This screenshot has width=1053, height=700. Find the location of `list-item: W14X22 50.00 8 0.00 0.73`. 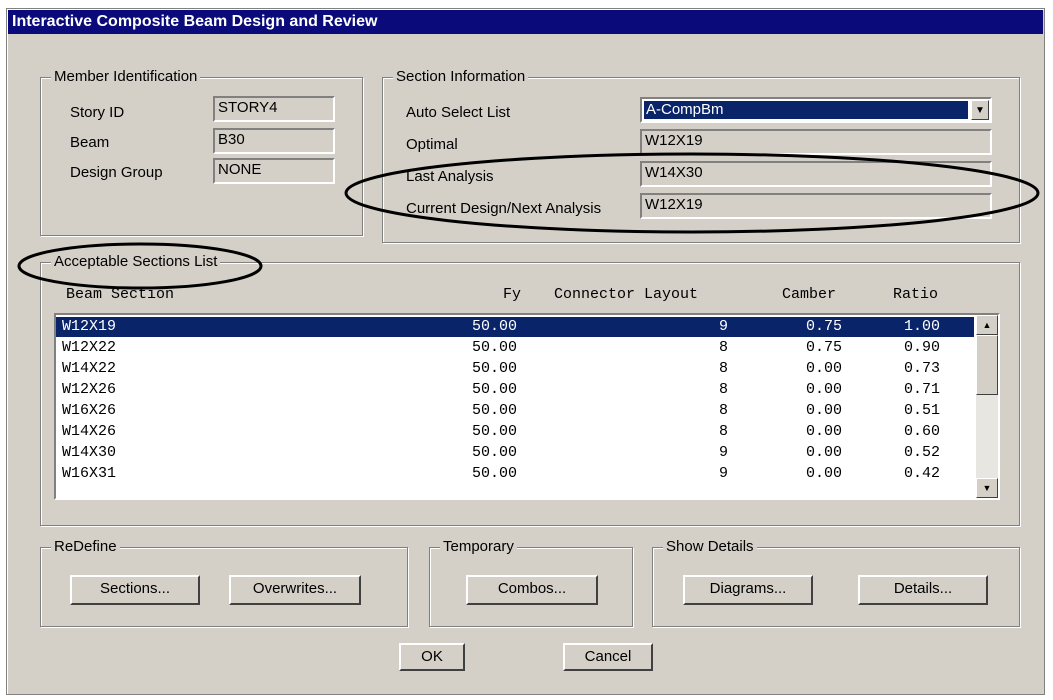

list-item: W14X22 50.00 8 0.00 0.73 is located at coordinates (515, 369).